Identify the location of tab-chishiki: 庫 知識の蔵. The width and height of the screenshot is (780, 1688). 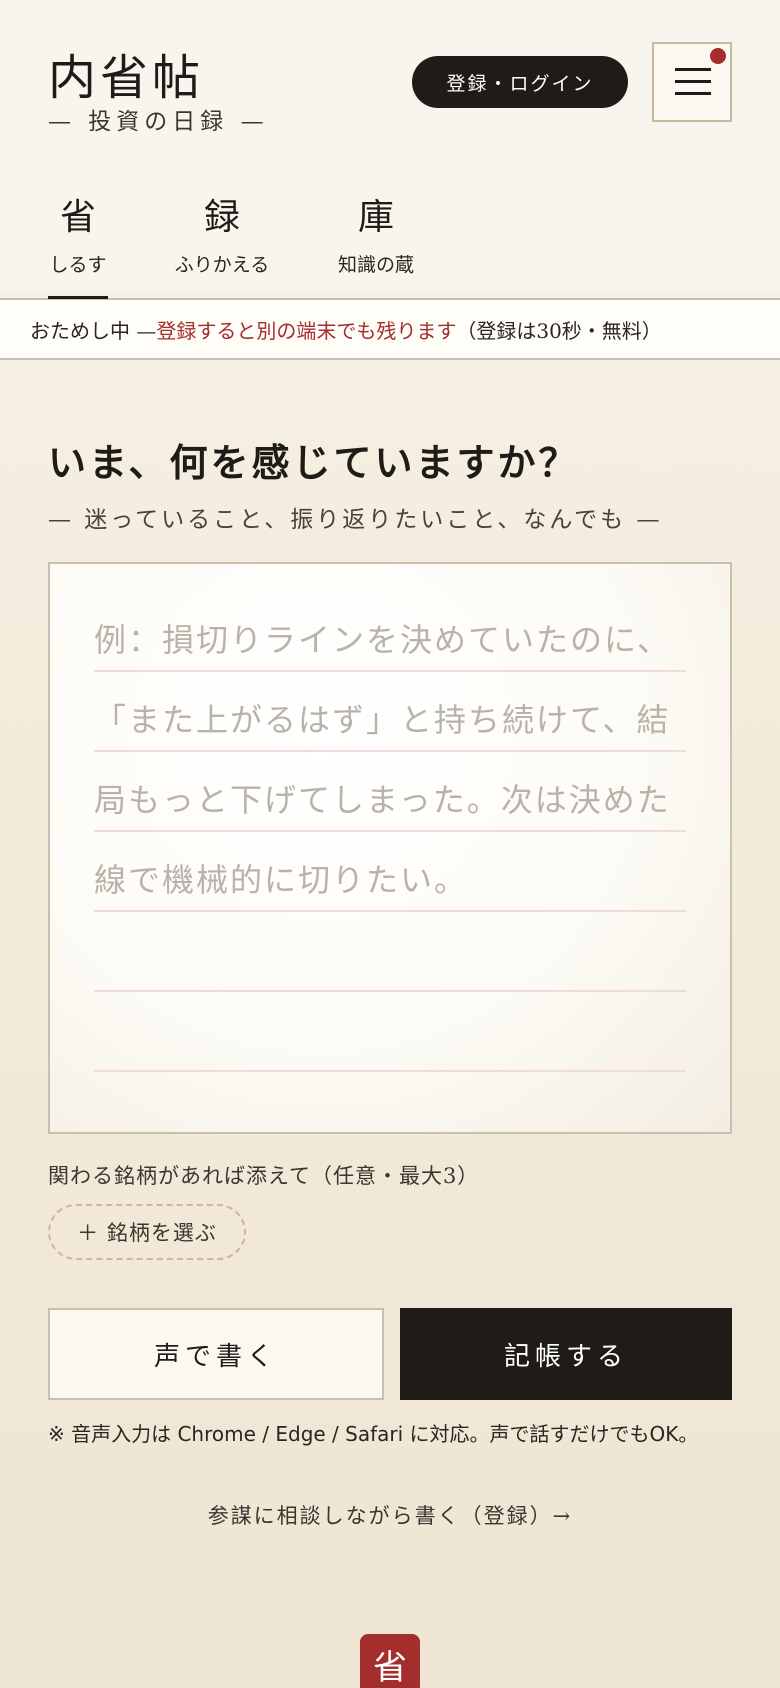
(376, 236).